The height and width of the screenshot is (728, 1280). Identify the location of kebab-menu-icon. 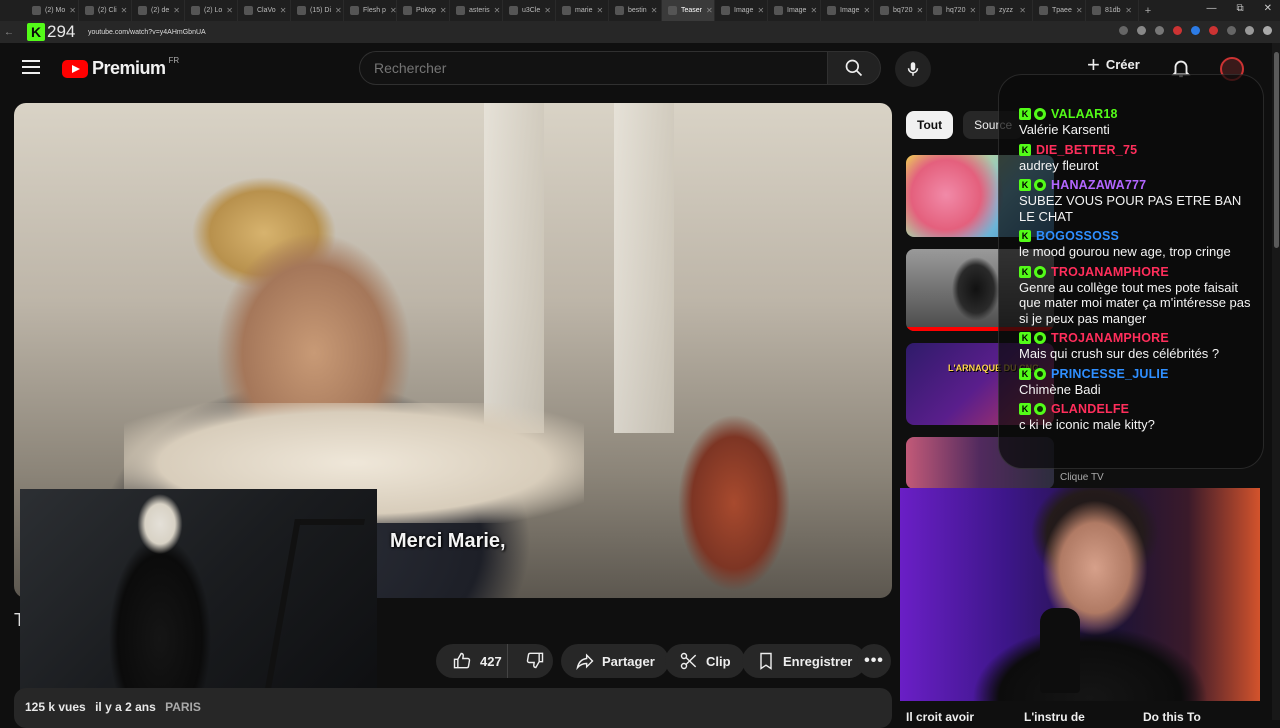
(1267, 30).